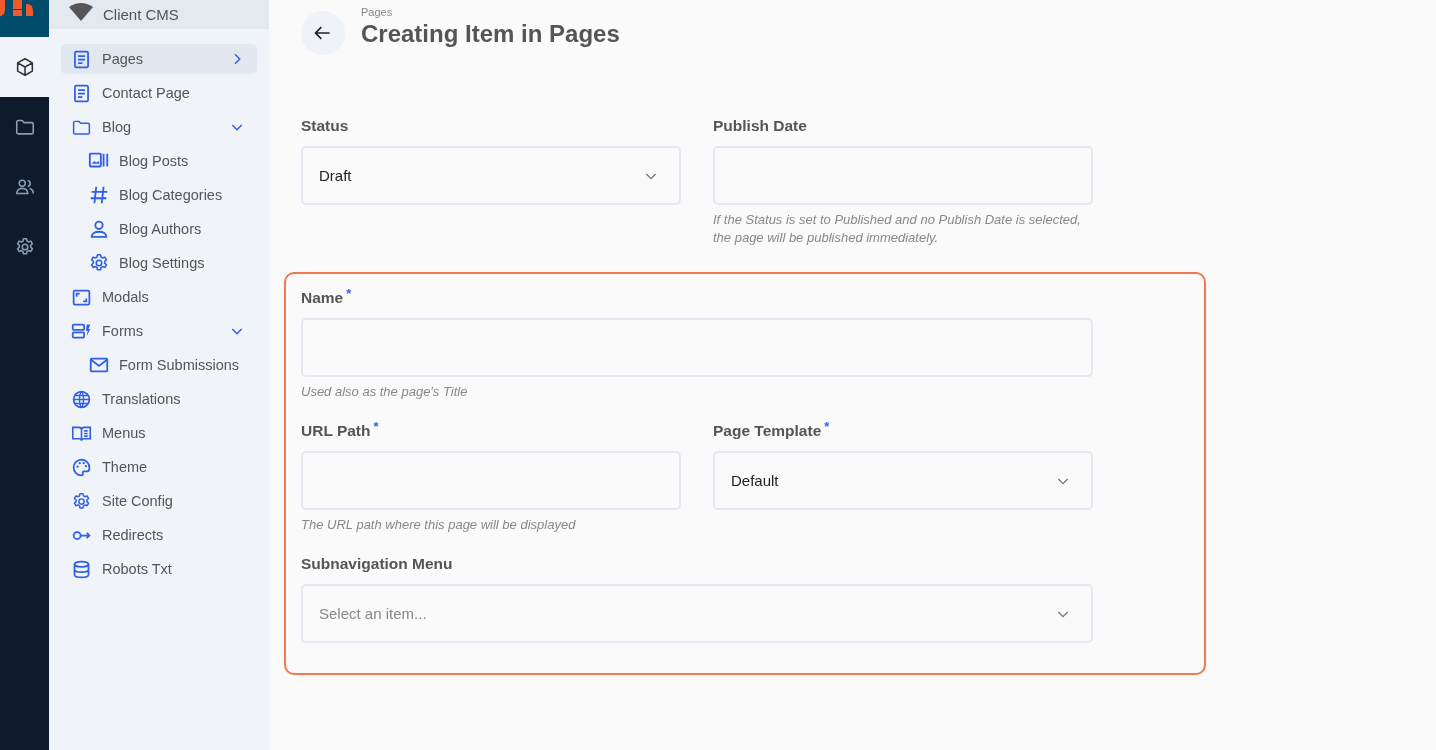  Describe the element at coordinates (385, 392) in the screenshot. I see `help-text: Used also as the page's Title` at that location.